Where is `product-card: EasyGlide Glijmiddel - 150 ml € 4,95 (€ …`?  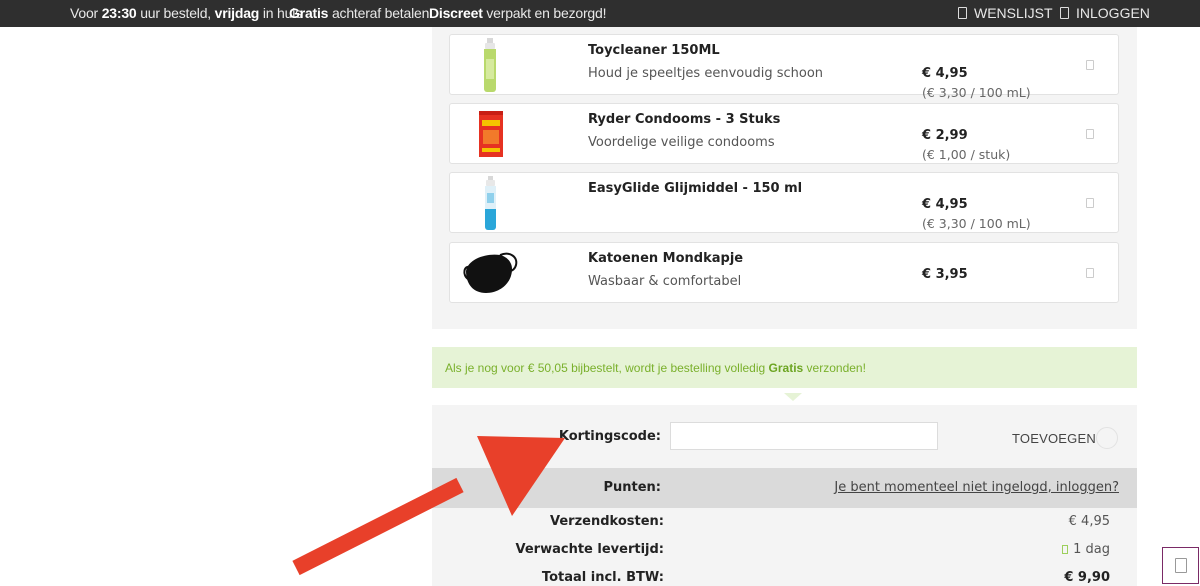
product-card: EasyGlide Glijmiddel - 150 ml € 4,95 (€ … is located at coordinates (784, 202).